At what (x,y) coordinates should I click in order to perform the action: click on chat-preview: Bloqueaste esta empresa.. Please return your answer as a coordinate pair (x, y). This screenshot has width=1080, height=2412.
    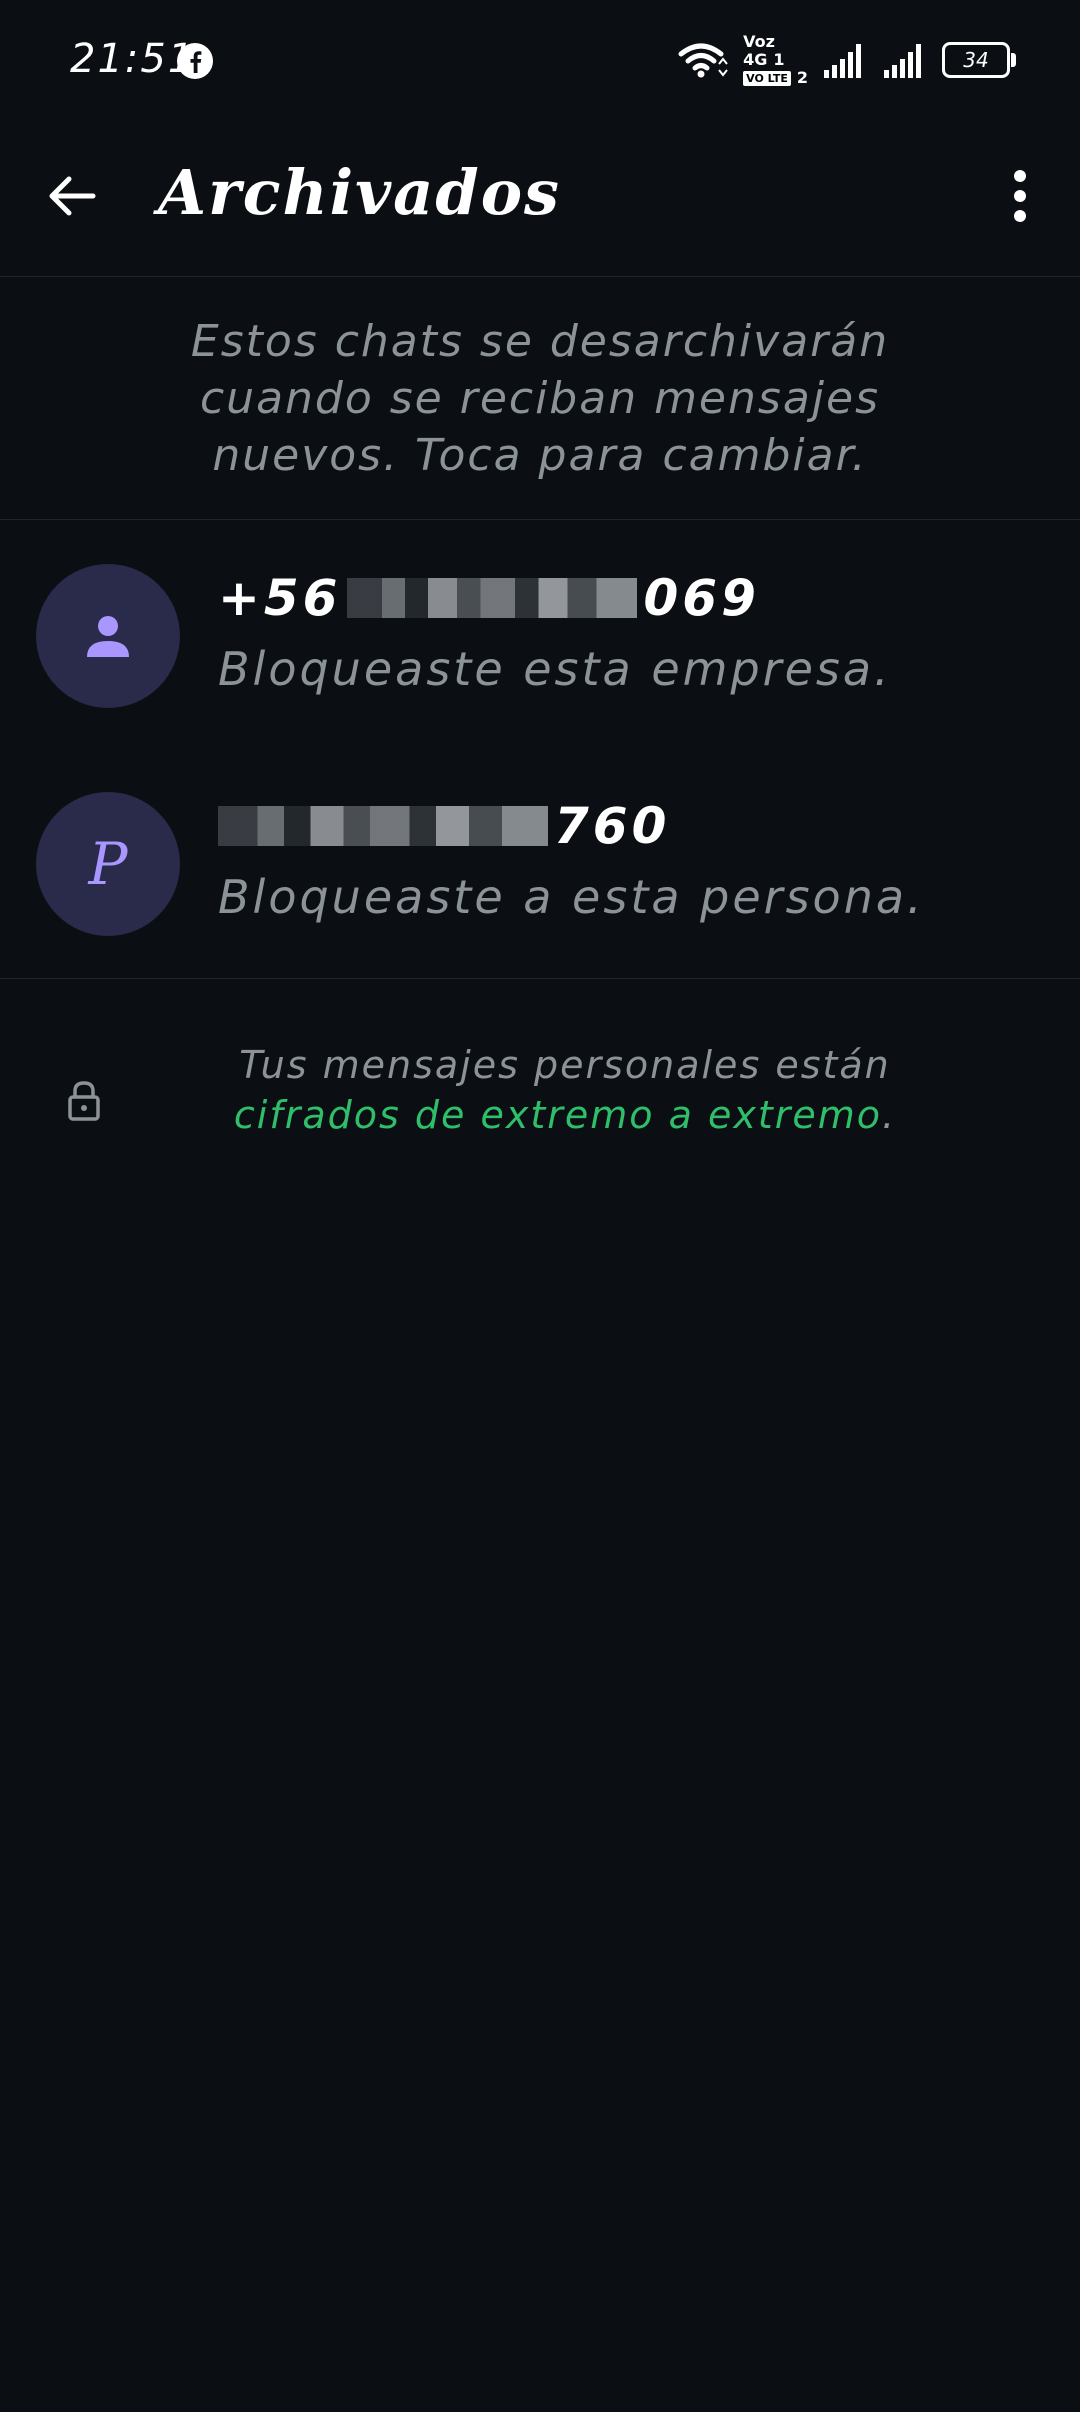
    Looking at the image, I should click on (555, 669).